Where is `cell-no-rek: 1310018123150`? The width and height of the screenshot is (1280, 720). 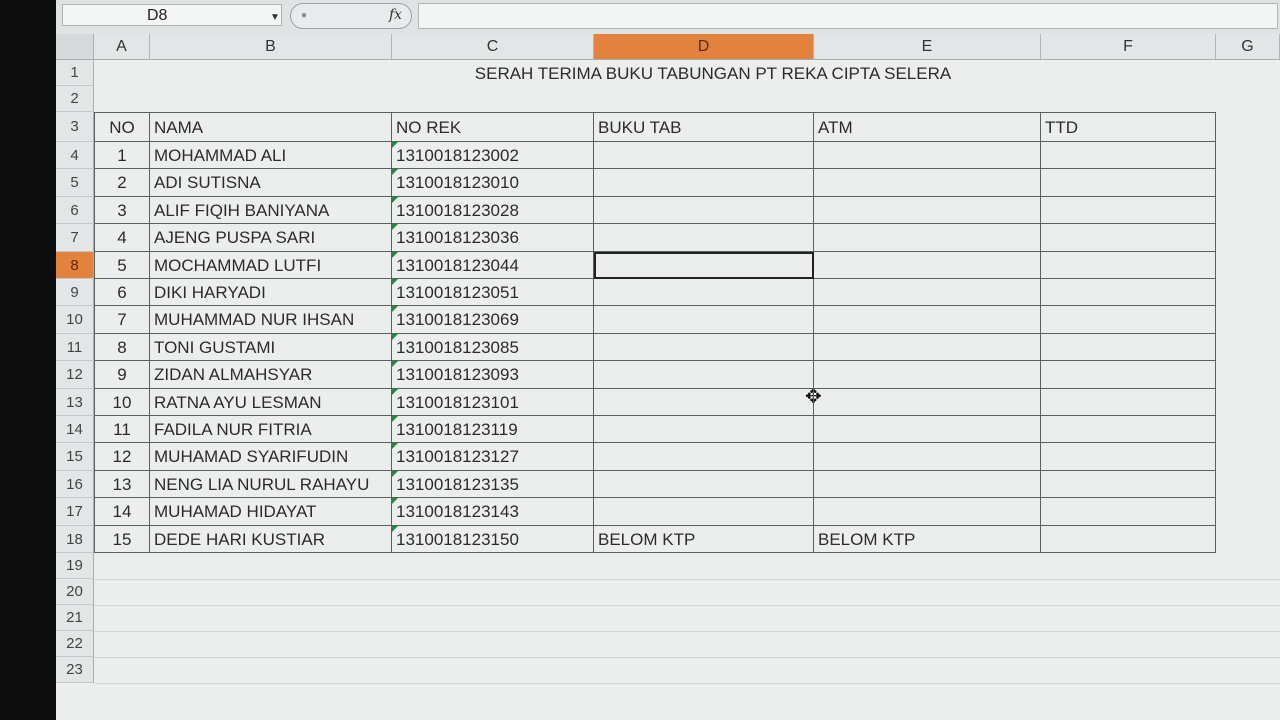
cell-no-rek: 1310018123150 is located at coordinates (493, 539).